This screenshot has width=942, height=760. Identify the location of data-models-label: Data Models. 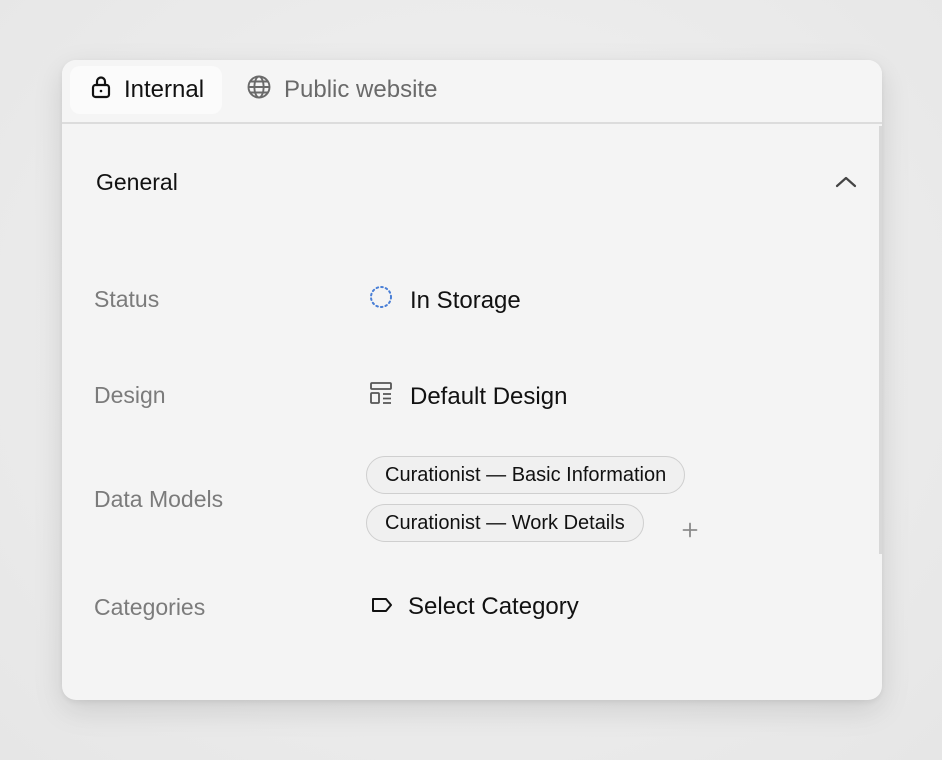
(159, 499).